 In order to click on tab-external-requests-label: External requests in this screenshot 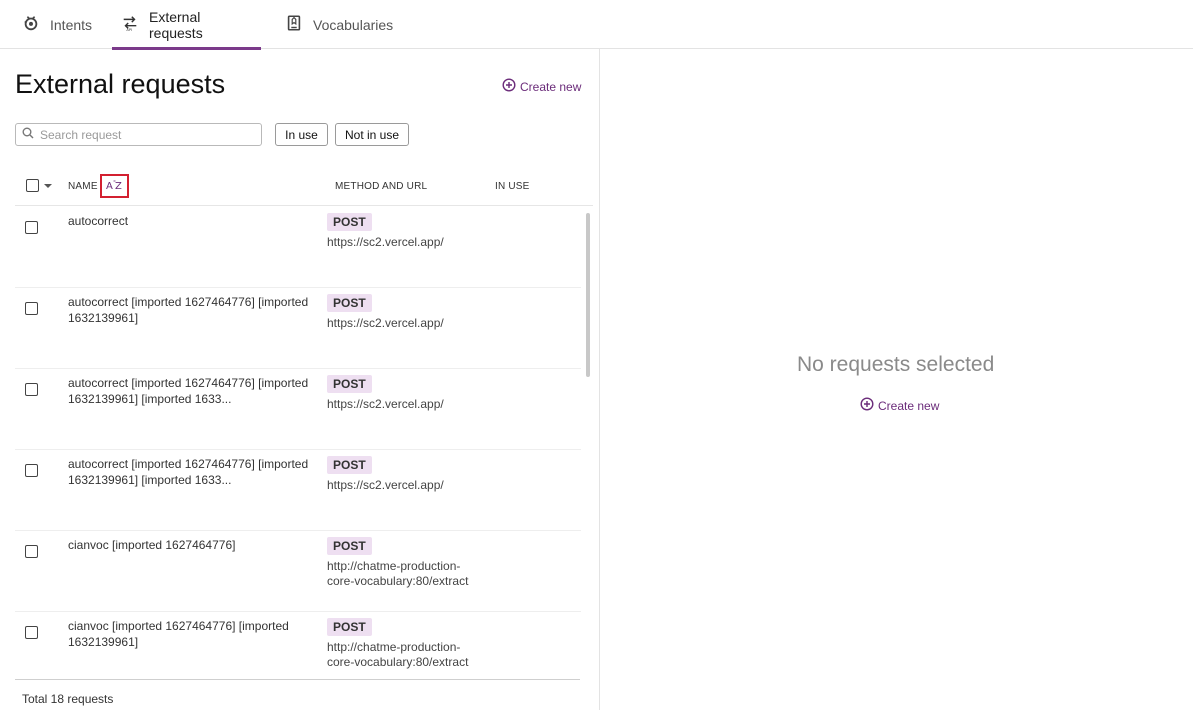, I will do `click(176, 24)`.